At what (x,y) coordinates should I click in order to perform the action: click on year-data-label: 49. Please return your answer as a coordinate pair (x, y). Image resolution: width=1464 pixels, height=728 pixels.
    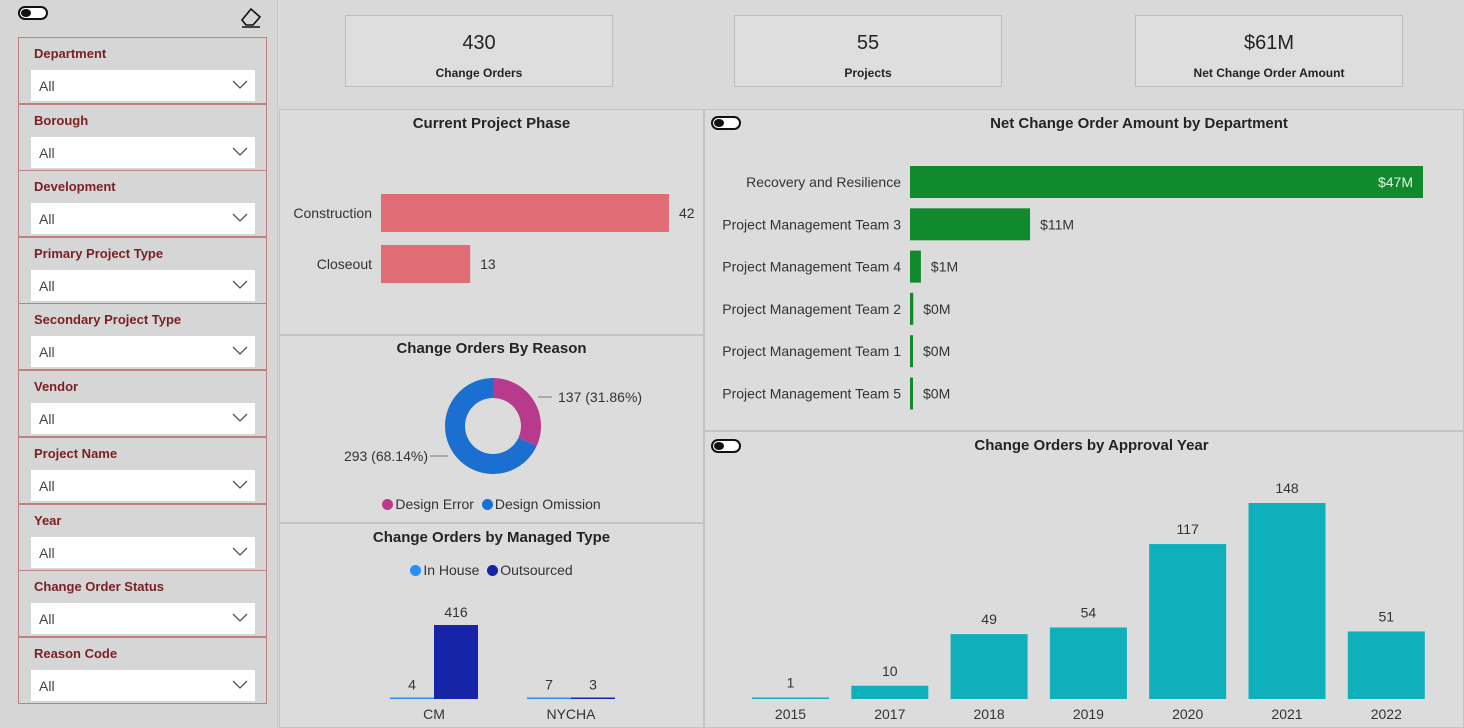
    Looking at the image, I should click on (989, 619).